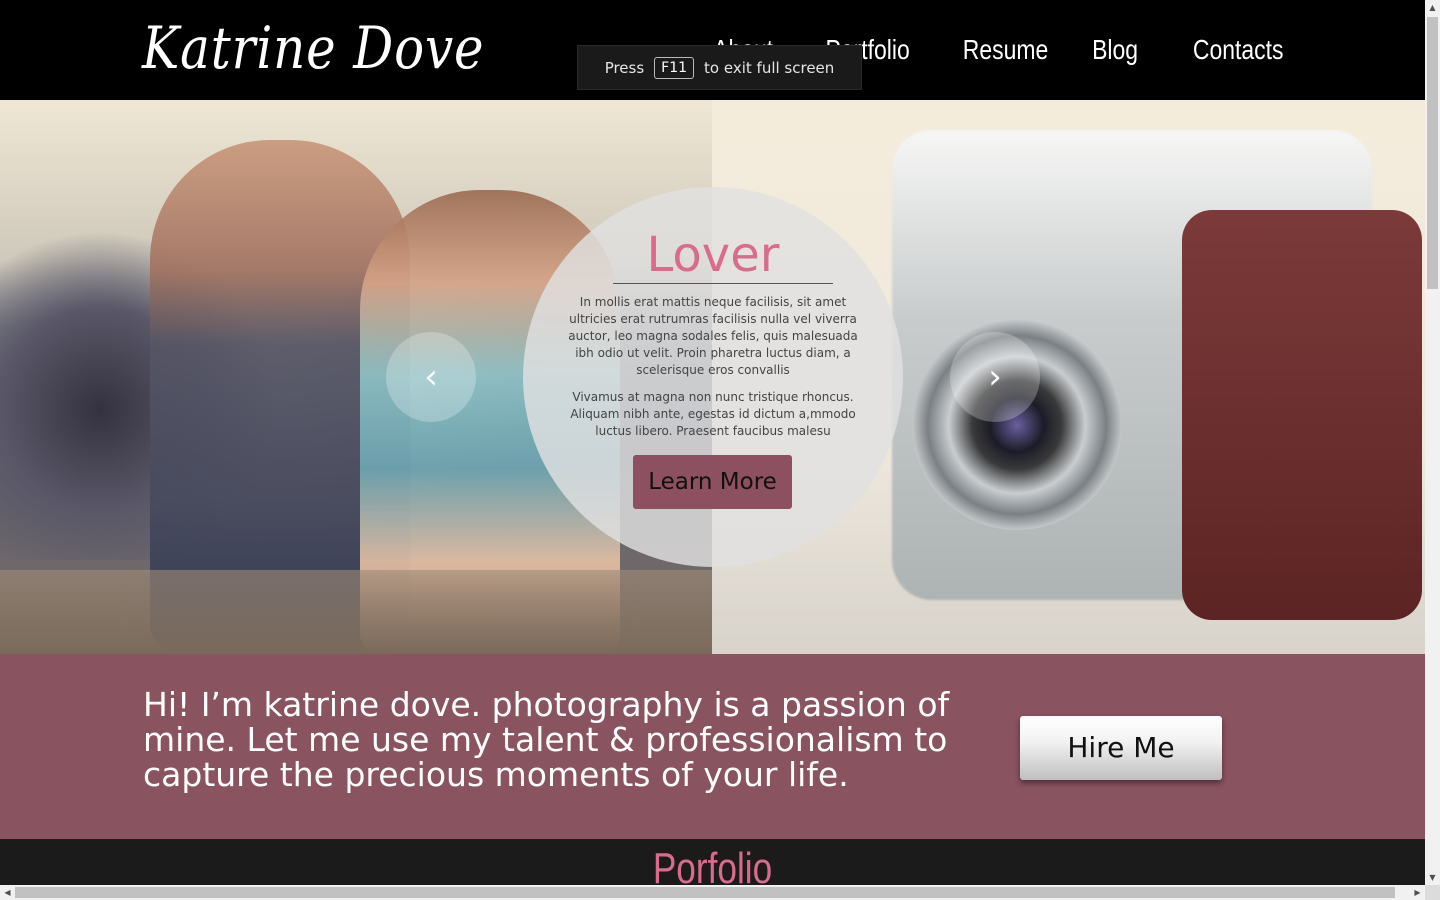 The height and width of the screenshot is (900, 1440). What do you see at coordinates (1116, 50) in the screenshot?
I see `nav-item-blog: Blog` at bounding box center [1116, 50].